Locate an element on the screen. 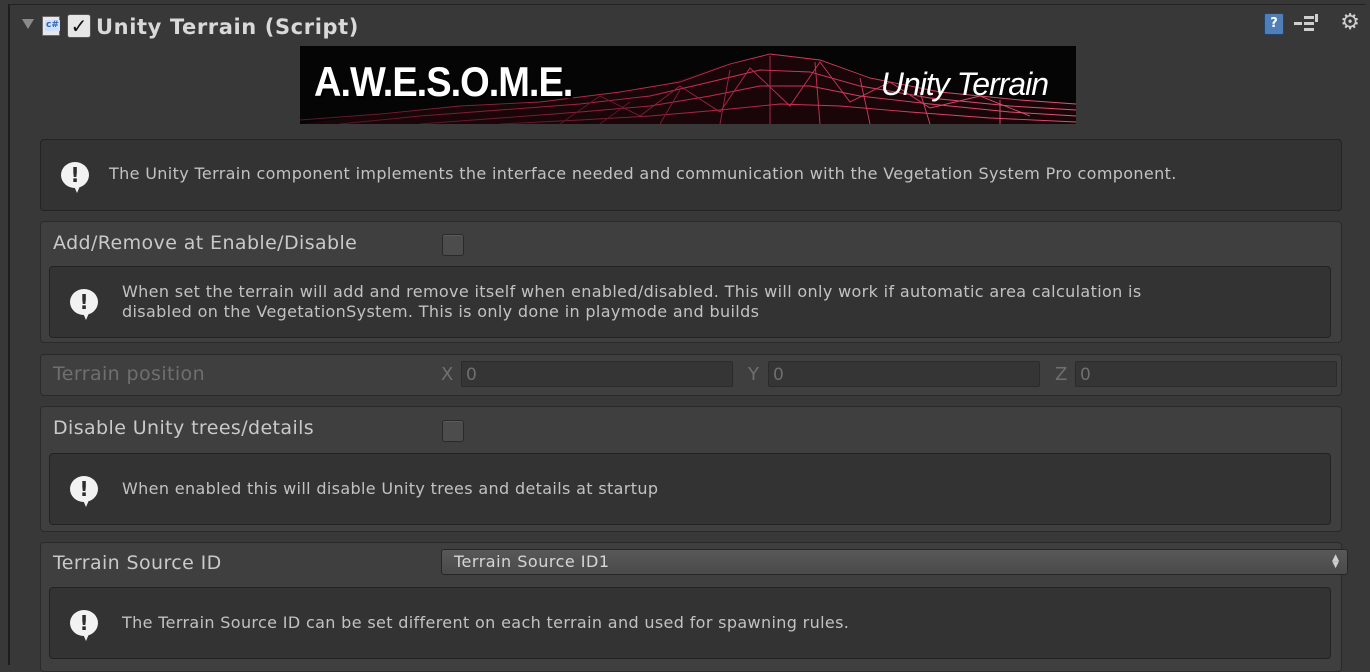  terrain-source-selected: Terrain Source ID1 is located at coordinates (532, 561).